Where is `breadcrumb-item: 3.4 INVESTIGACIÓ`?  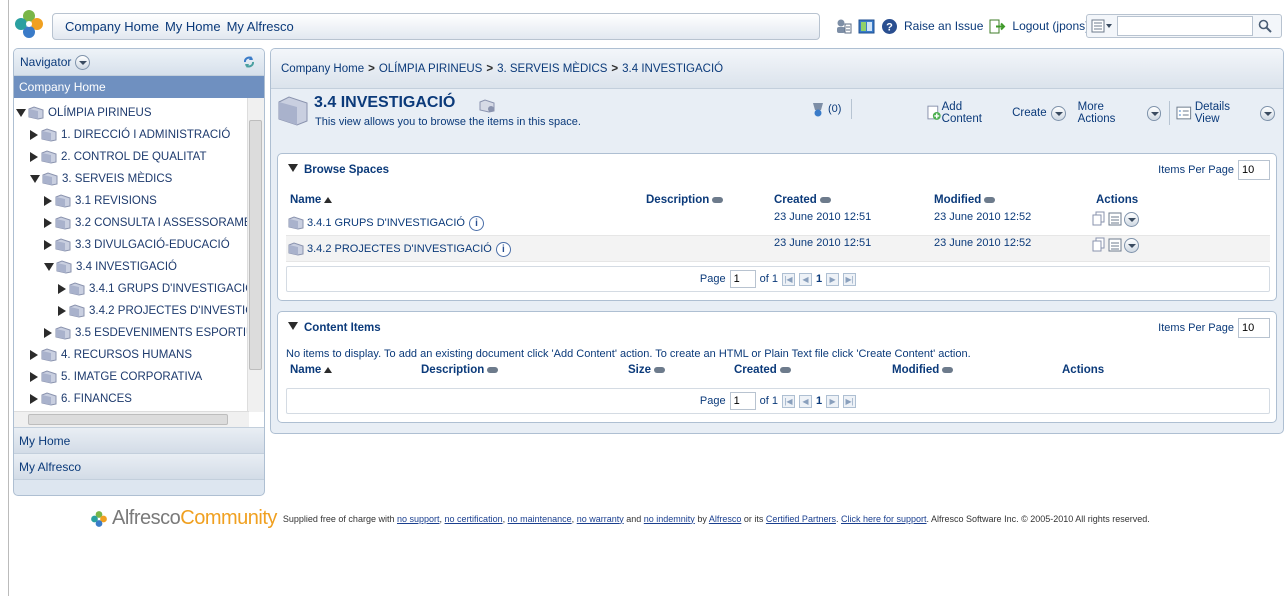
breadcrumb-item: 3.4 INVESTIGACIÓ is located at coordinates (672, 69).